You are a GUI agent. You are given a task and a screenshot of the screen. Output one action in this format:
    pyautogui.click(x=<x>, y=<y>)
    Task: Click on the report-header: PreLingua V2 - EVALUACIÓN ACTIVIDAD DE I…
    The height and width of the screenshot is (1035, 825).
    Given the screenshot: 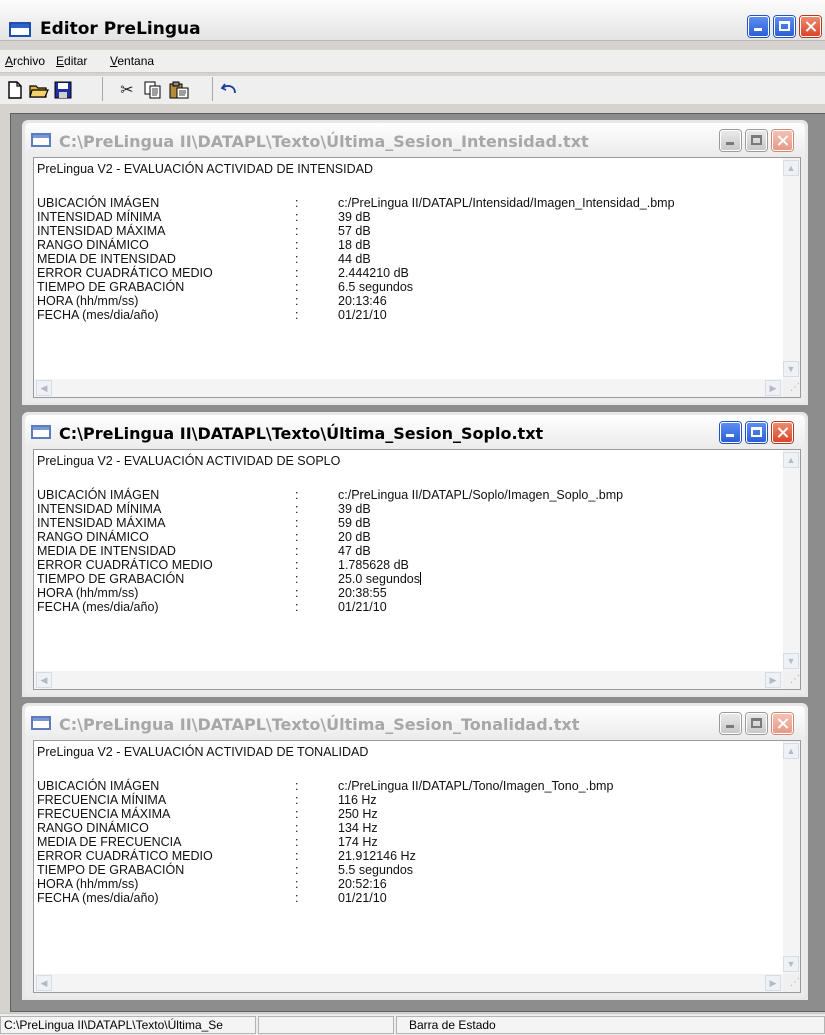 What is the action you would take?
    pyautogui.click(x=205, y=169)
    